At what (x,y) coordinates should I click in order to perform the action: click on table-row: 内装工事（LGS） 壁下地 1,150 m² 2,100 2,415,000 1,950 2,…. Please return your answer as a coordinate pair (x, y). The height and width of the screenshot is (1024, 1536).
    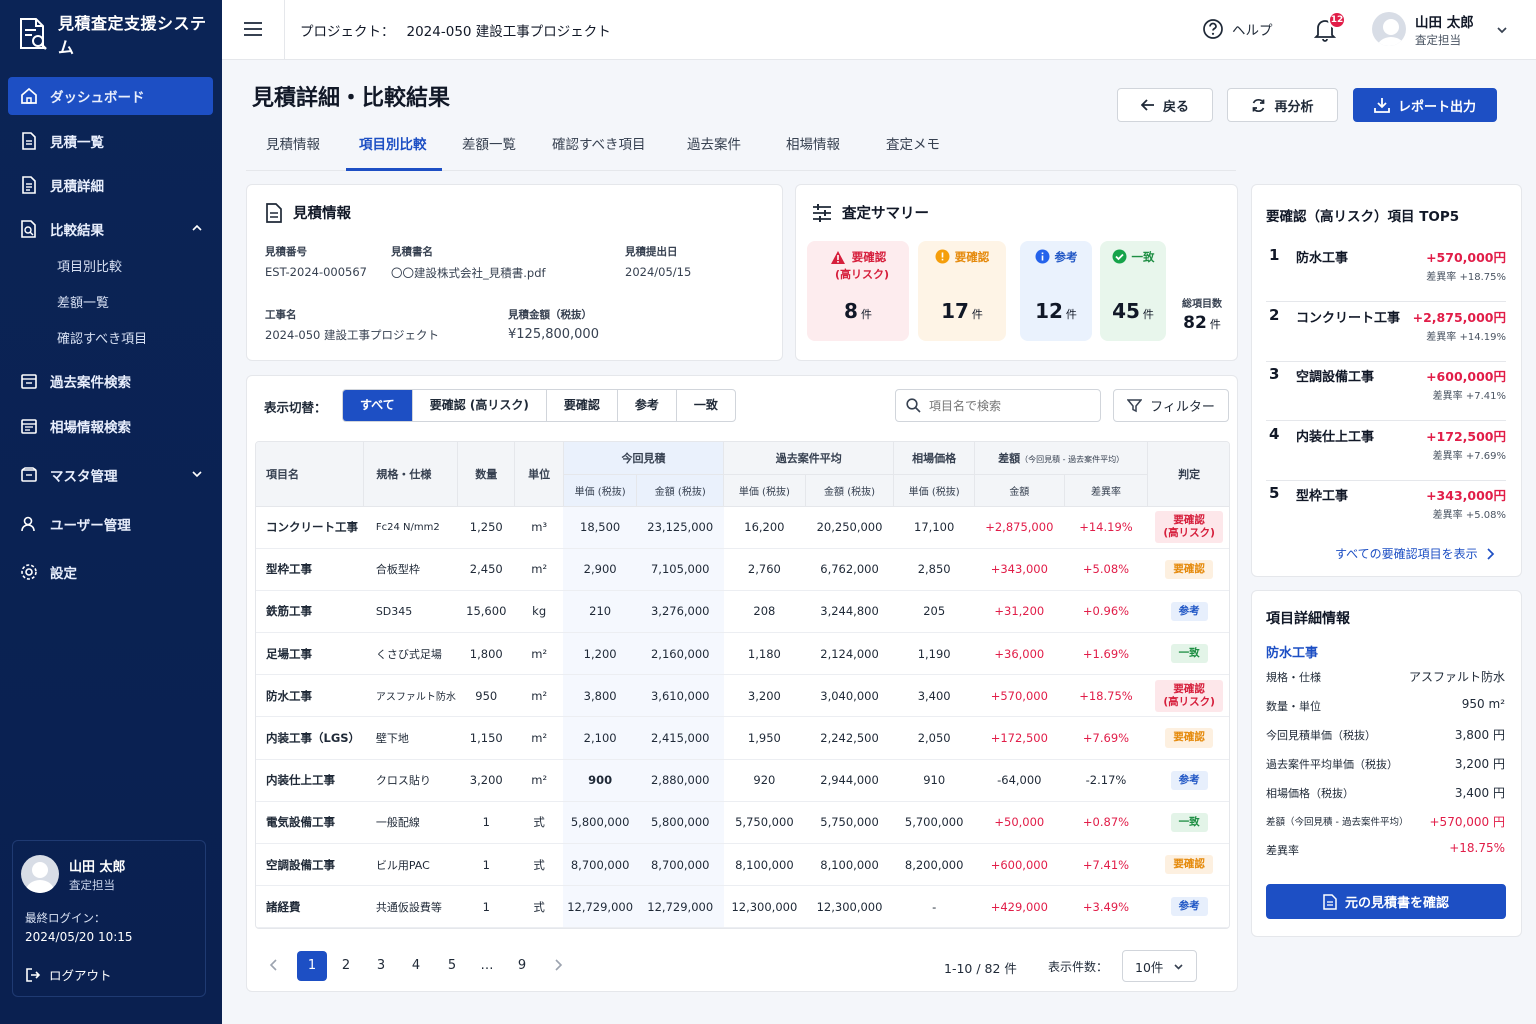
    Looking at the image, I should click on (742, 738).